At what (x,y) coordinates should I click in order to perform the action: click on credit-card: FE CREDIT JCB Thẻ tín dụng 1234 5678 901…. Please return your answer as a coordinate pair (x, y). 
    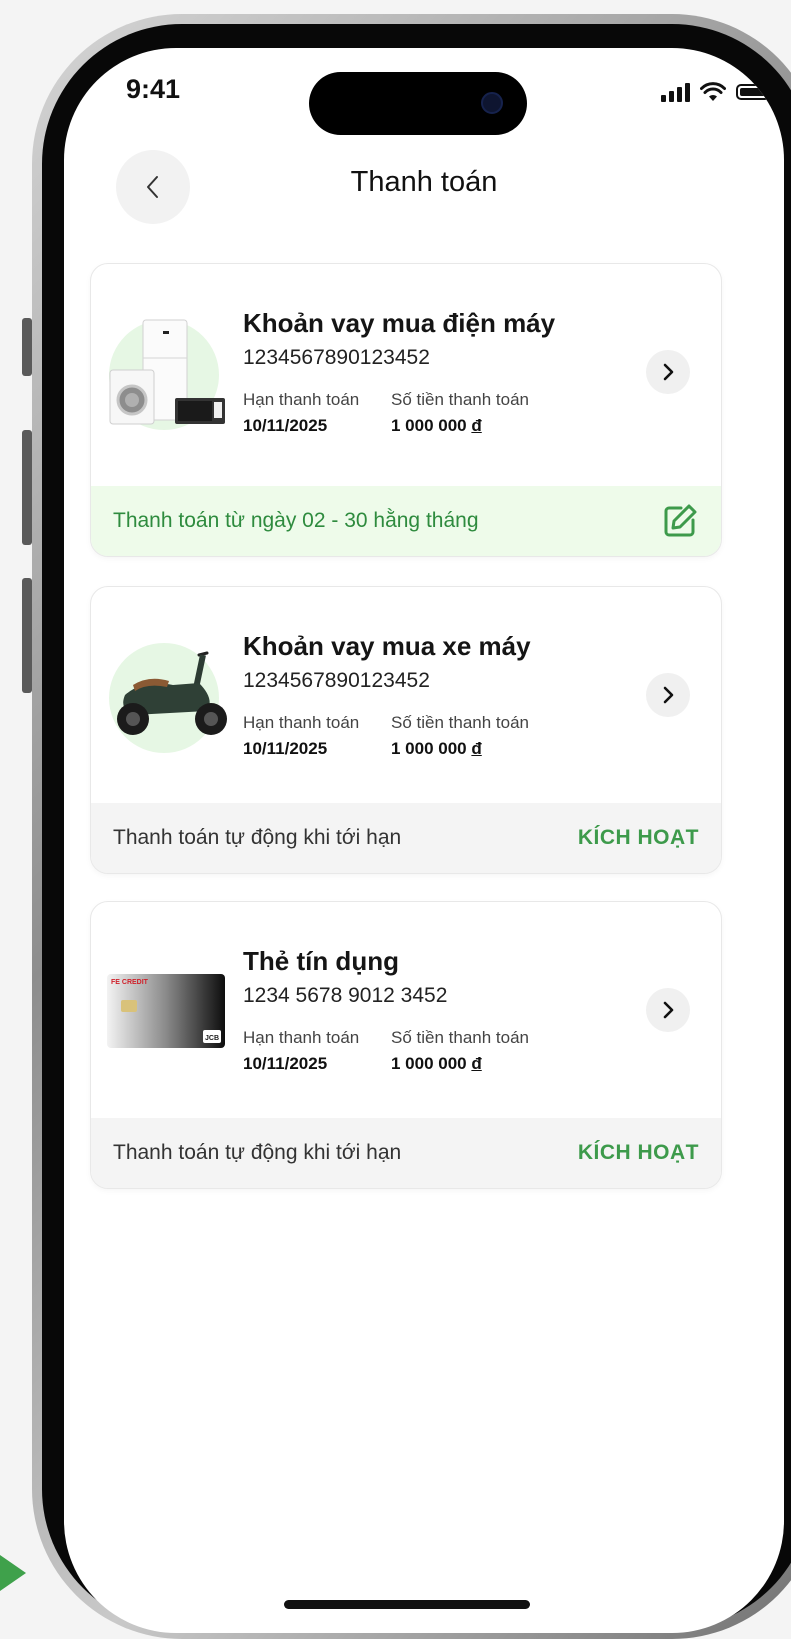
    Looking at the image, I should click on (406, 1045).